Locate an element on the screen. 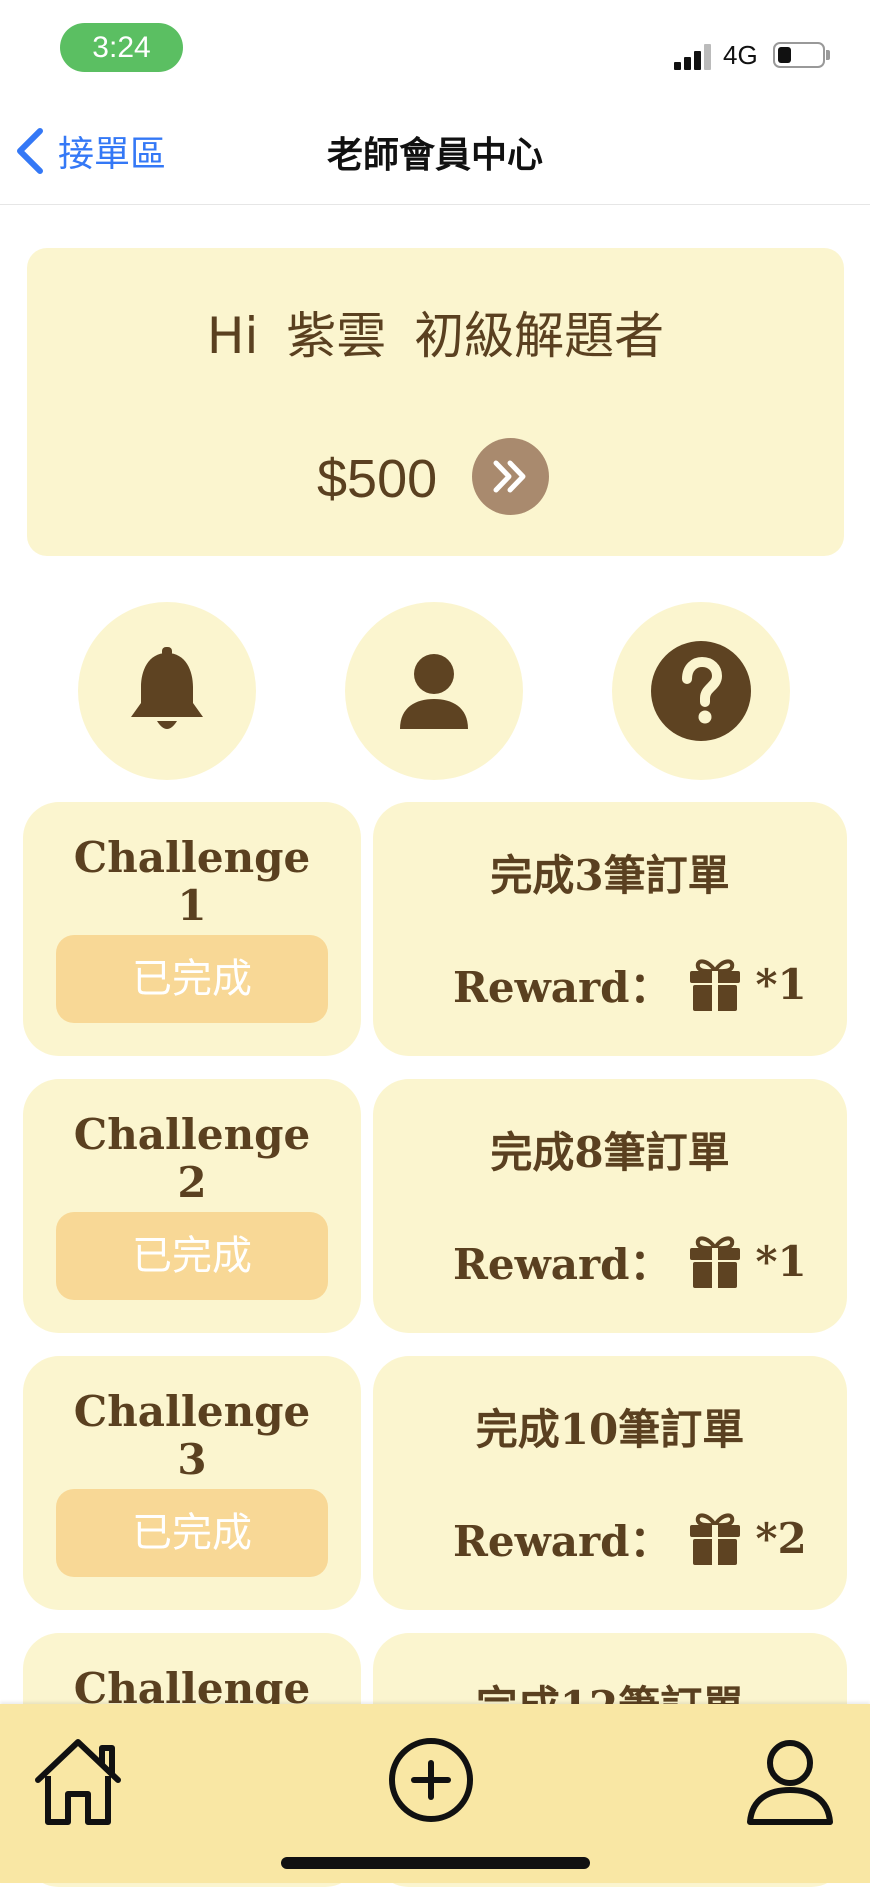 The height and width of the screenshot is (1887, 870). balance-amount: $500 is located at coordinates (377, 479).